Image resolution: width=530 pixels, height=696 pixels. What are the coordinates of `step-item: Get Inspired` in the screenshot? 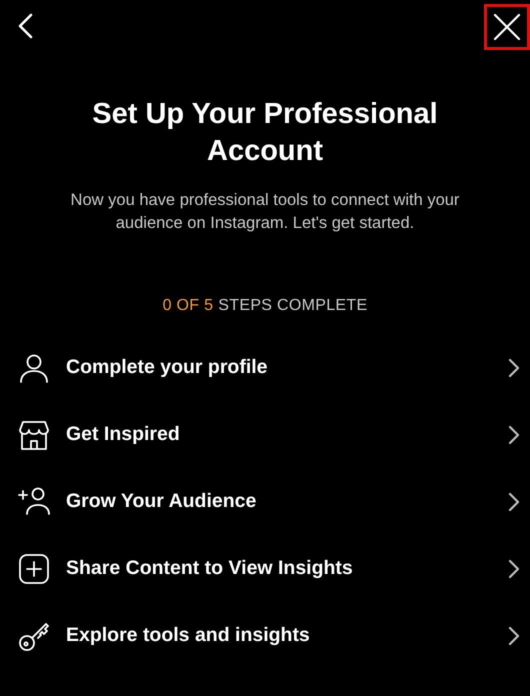 It's located at (265, 434).